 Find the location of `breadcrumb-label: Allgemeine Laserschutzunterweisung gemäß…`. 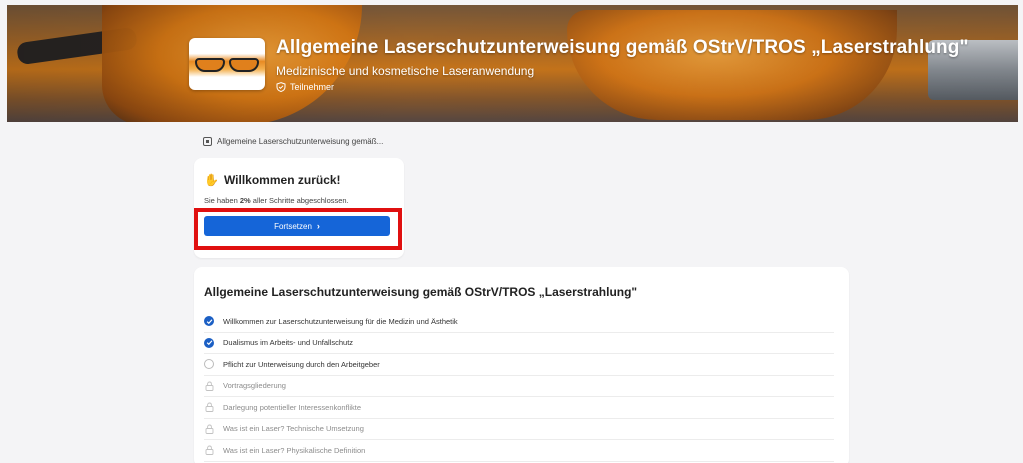

breadcrumb-label: Allgemeine Laserschutzunterweisung gemäß… is located at coordinates (300, 141).